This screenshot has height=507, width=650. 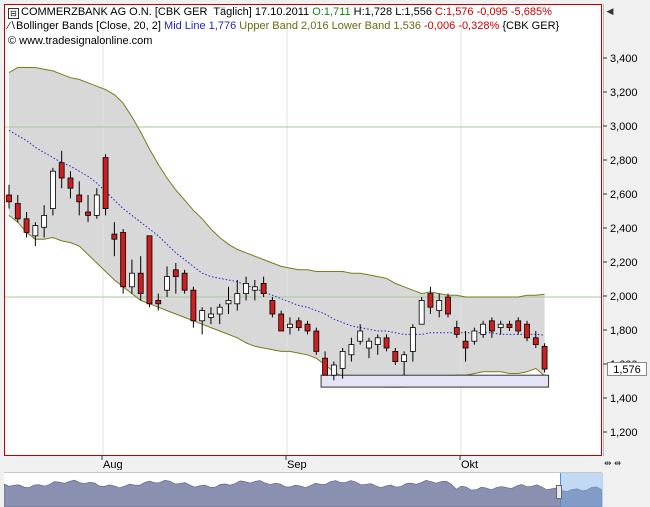 I want to click on chart-type-icon: ⊟, so click(x=13, y=13).